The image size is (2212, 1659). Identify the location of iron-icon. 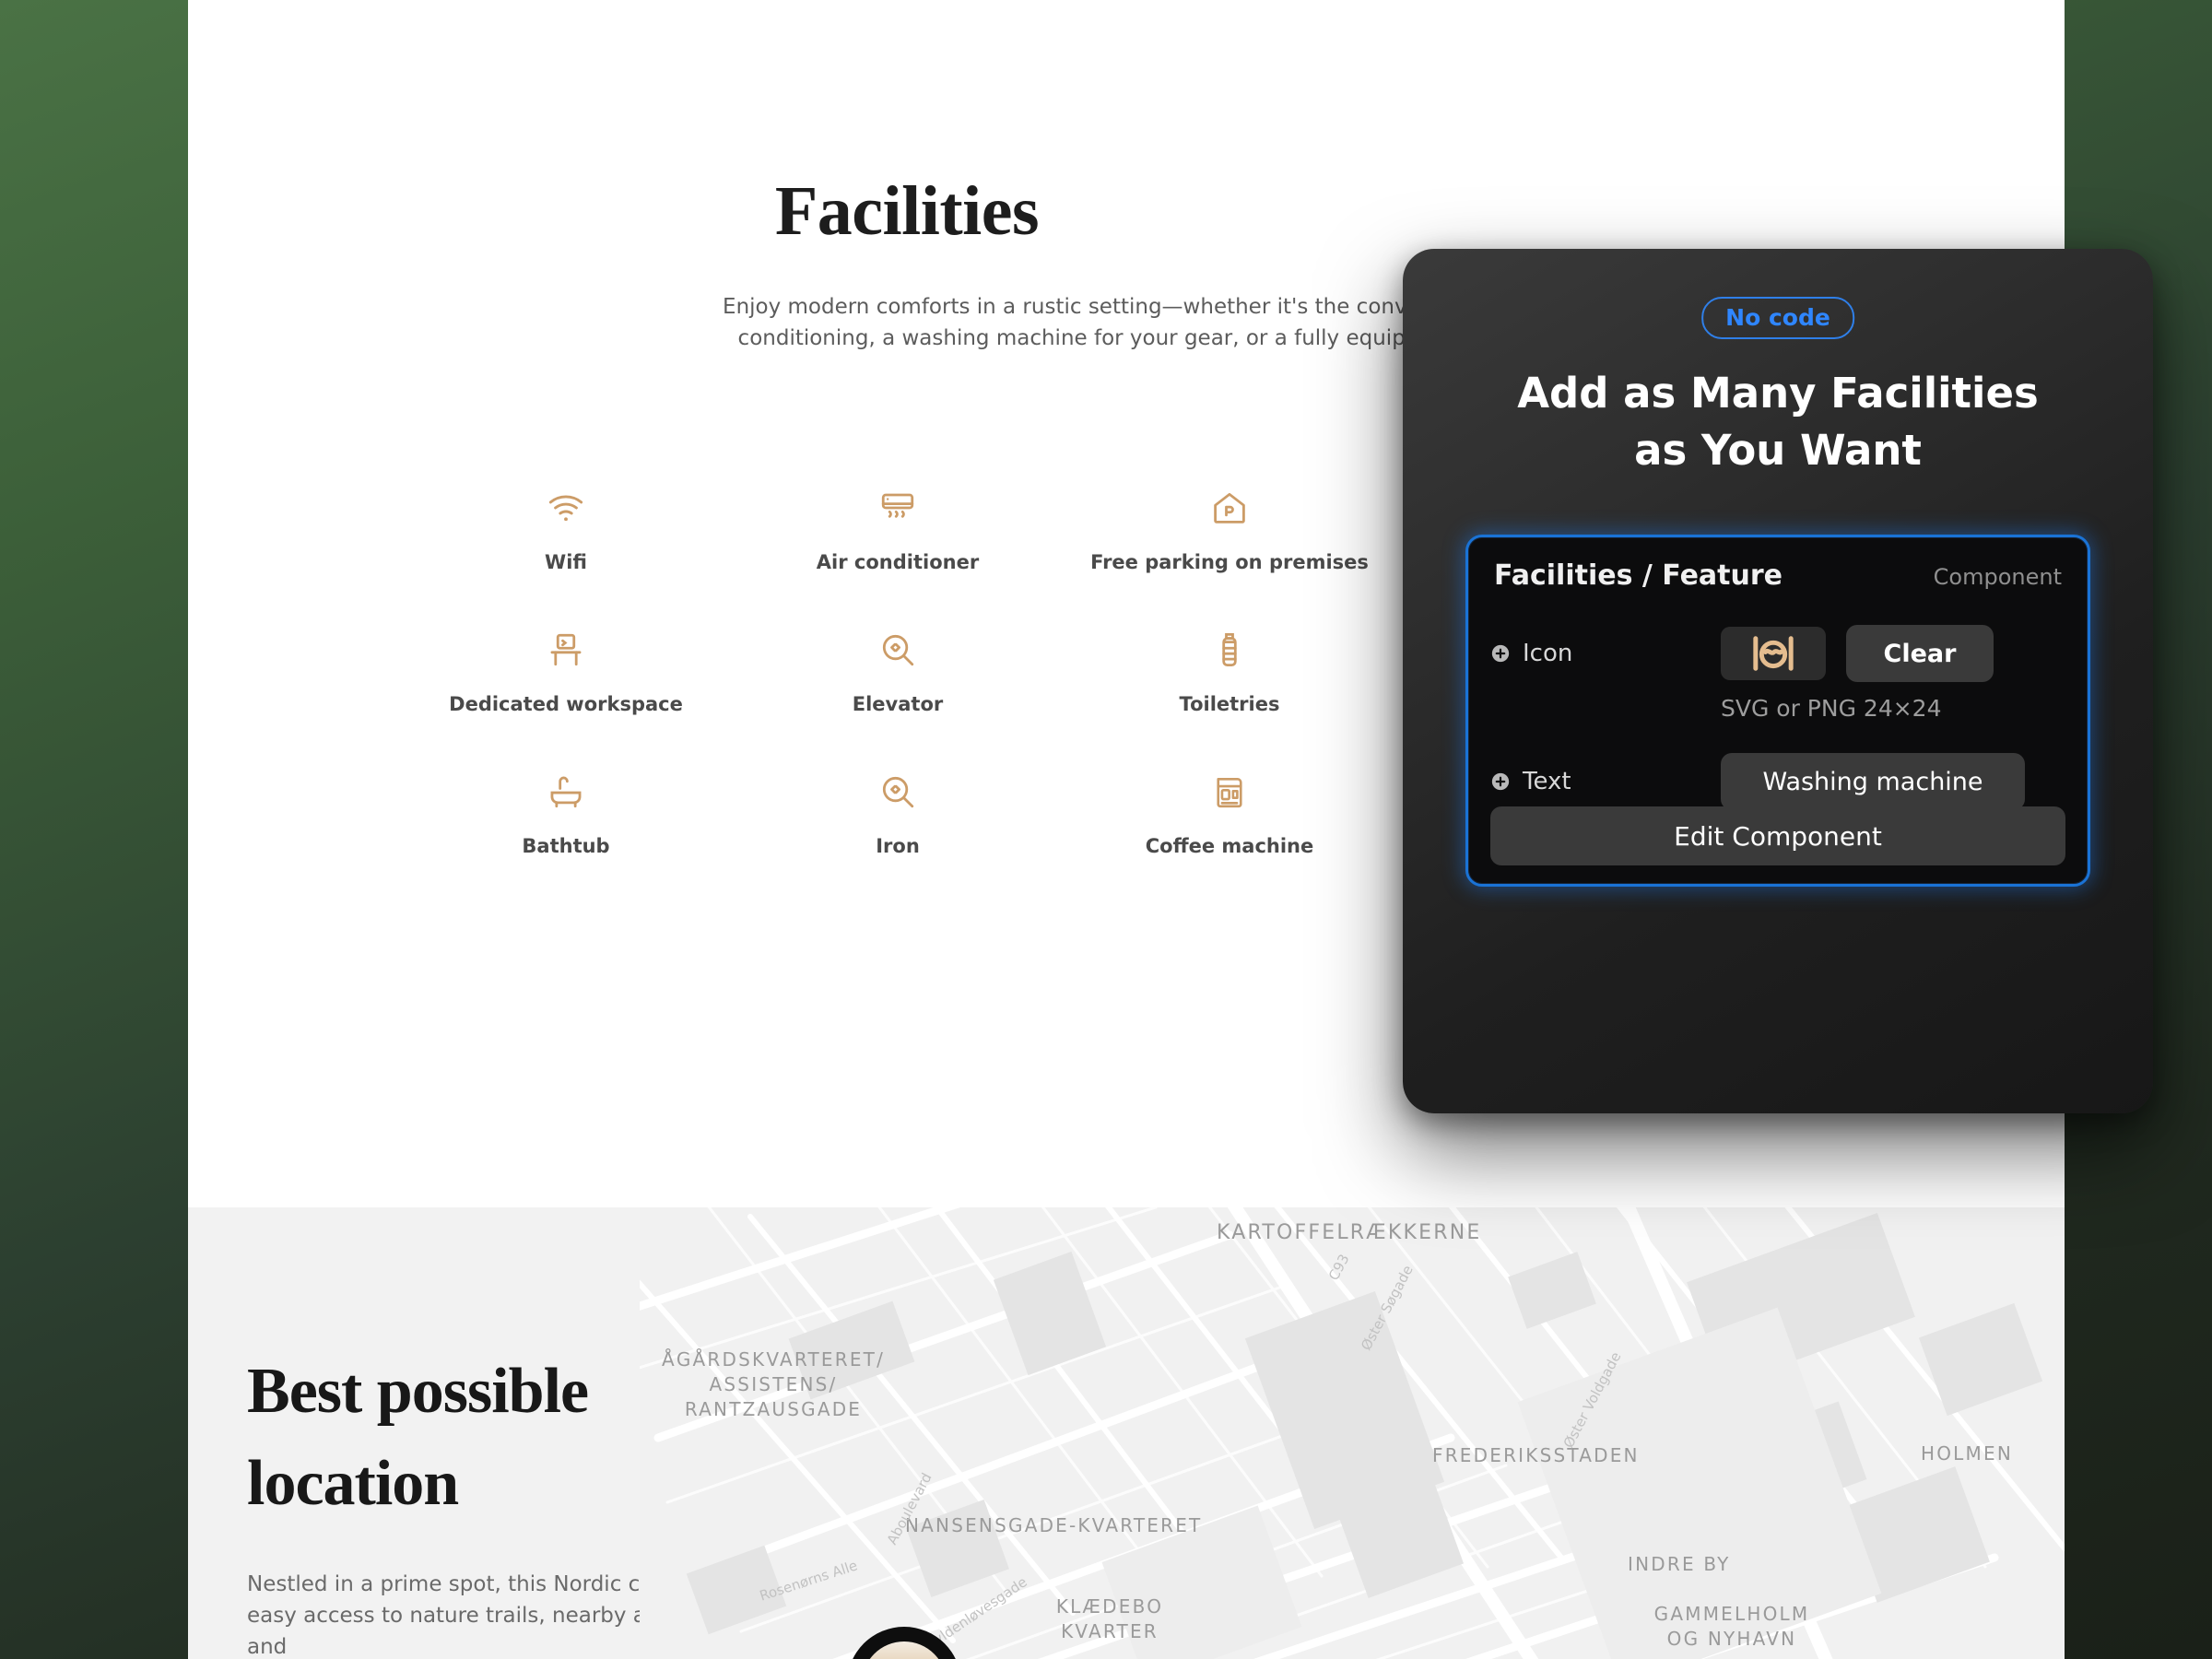
(897, 791).